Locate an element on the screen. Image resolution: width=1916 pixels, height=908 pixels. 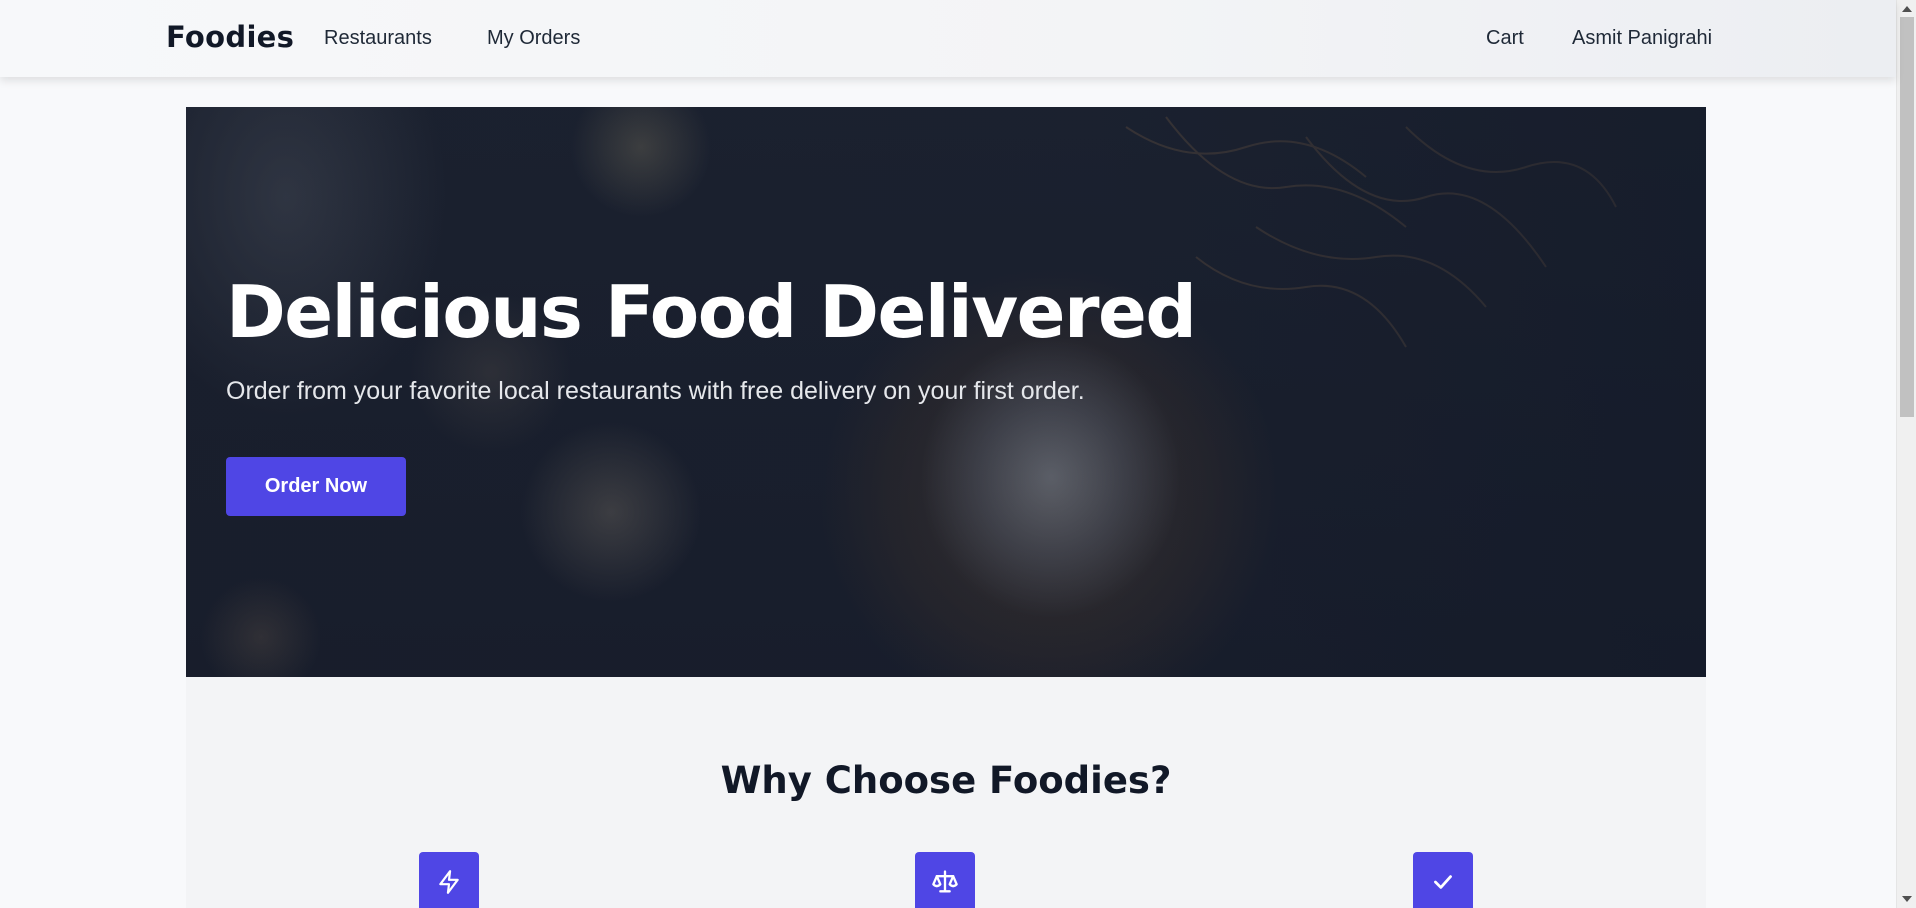
lightning-icon is located at coordinates (449, 880).